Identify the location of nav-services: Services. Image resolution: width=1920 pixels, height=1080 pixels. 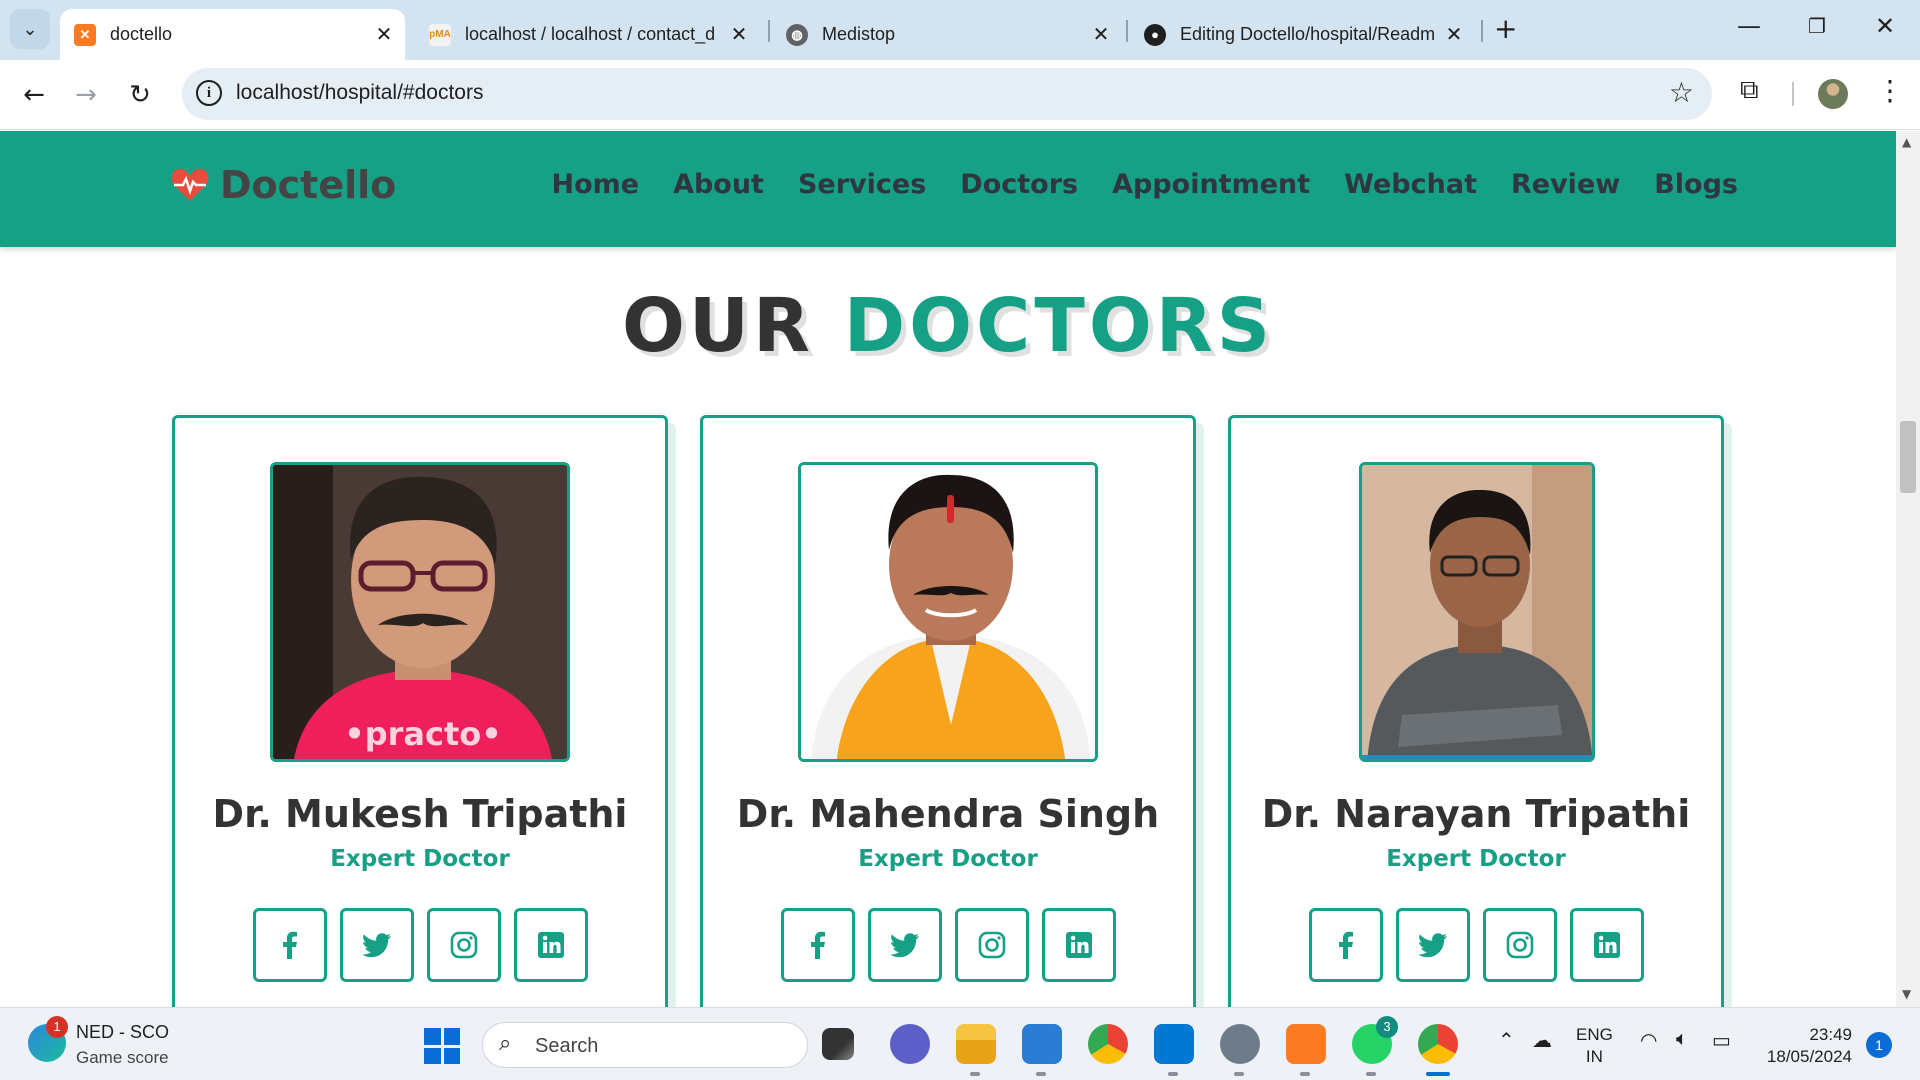
(862, 184).